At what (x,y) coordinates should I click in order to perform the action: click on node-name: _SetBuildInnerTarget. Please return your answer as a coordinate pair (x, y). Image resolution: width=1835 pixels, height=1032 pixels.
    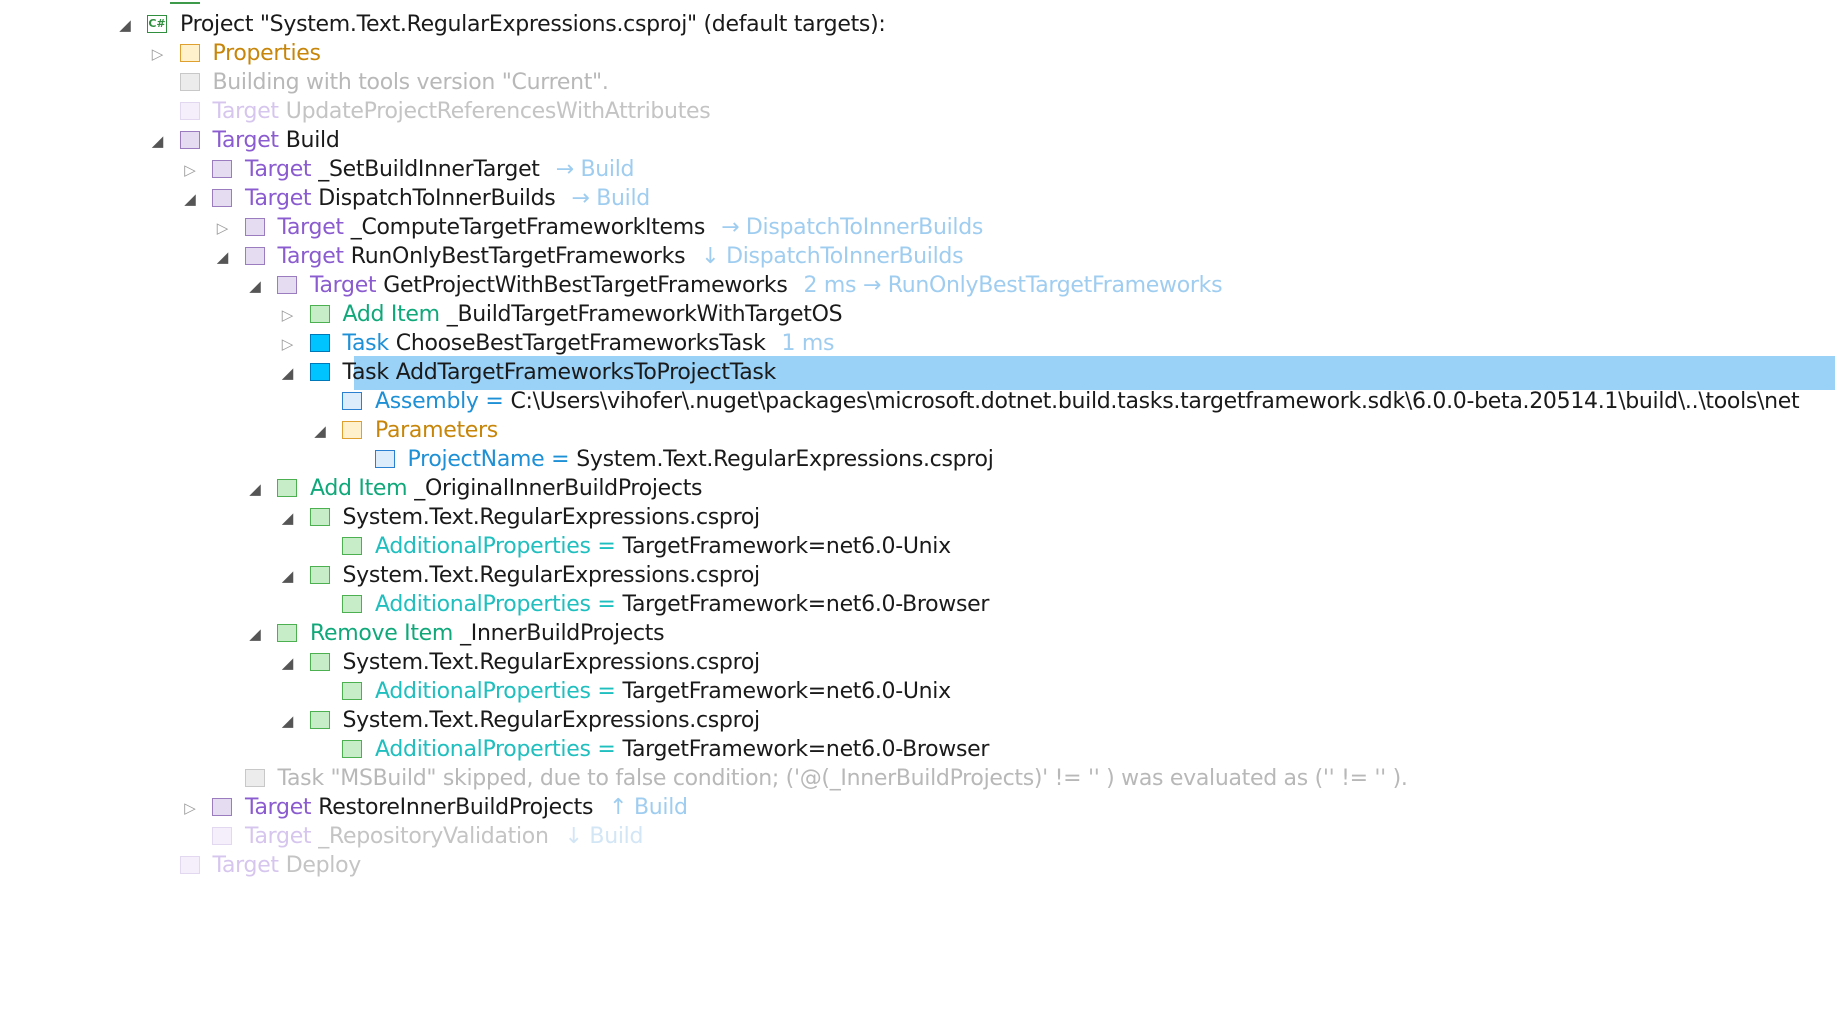
    Looking at the image, I should click on (429, 169).